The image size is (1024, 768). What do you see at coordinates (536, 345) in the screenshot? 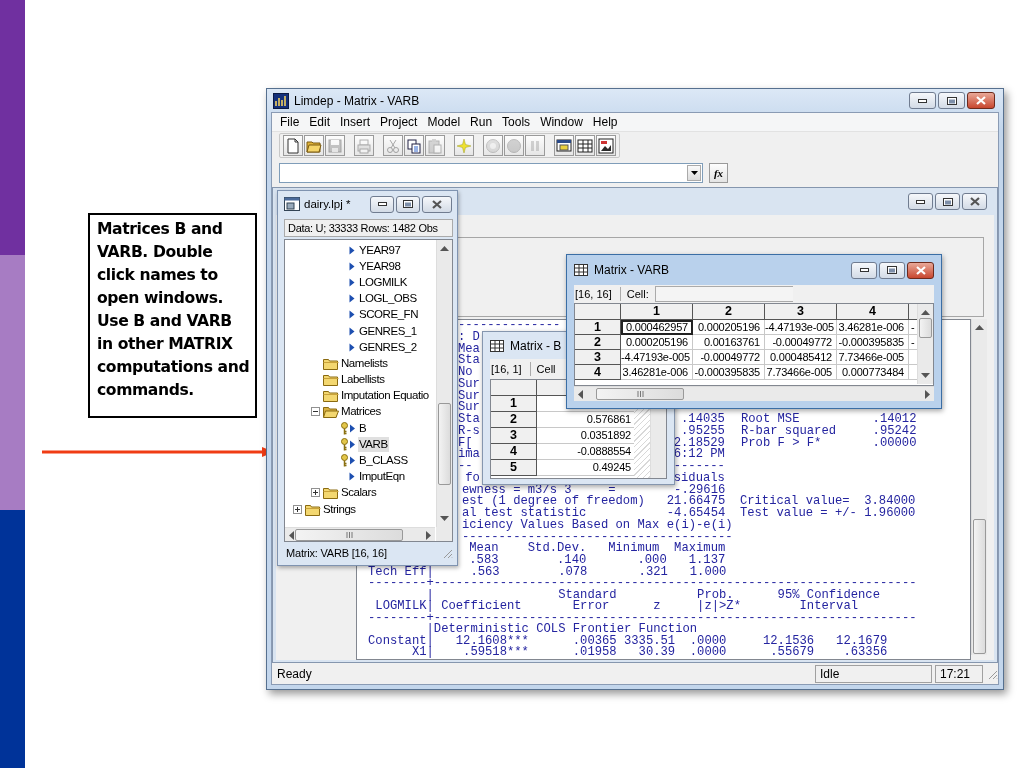
I see `window-title: Matrix - B` at bounding box center [536, 345].